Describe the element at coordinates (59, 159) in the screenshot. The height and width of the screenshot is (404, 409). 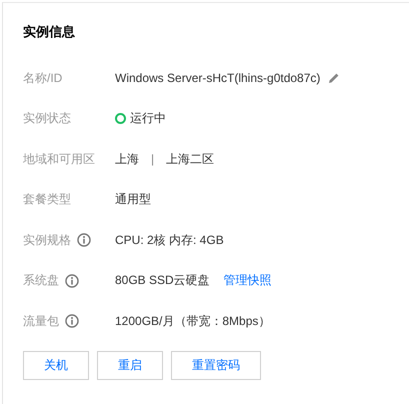
I see `field-label: 地域和可用区` at that location.